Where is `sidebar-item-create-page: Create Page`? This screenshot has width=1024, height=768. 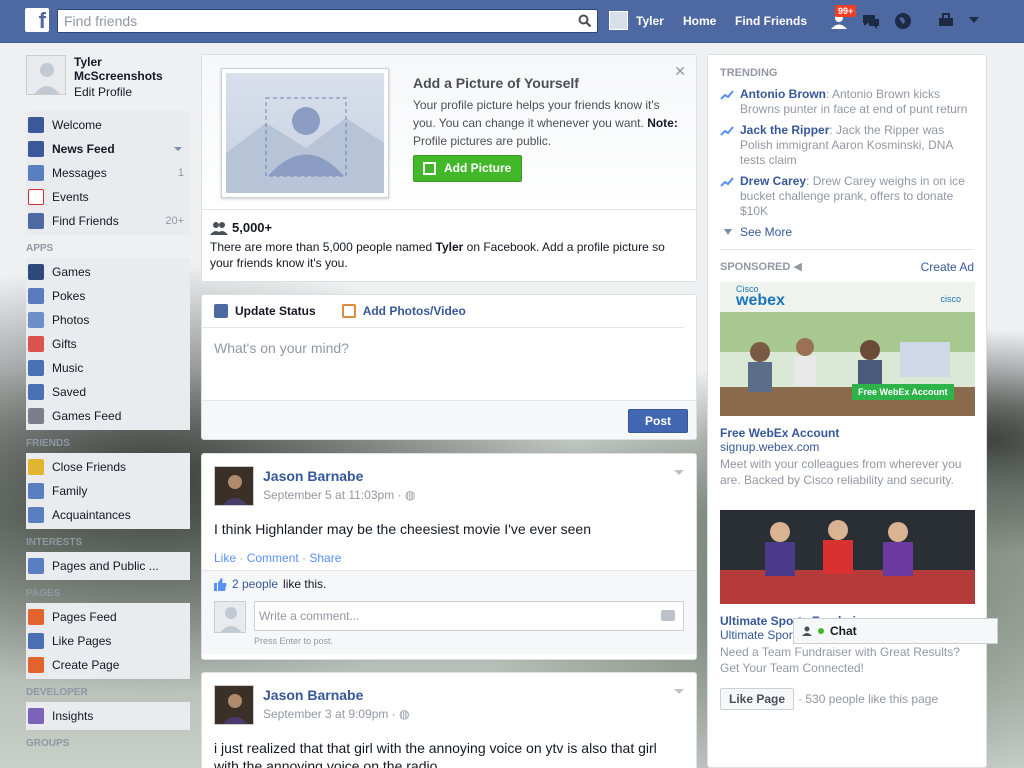
sidebar-item-create-page: Create Page is located at coordinates (108, 665).